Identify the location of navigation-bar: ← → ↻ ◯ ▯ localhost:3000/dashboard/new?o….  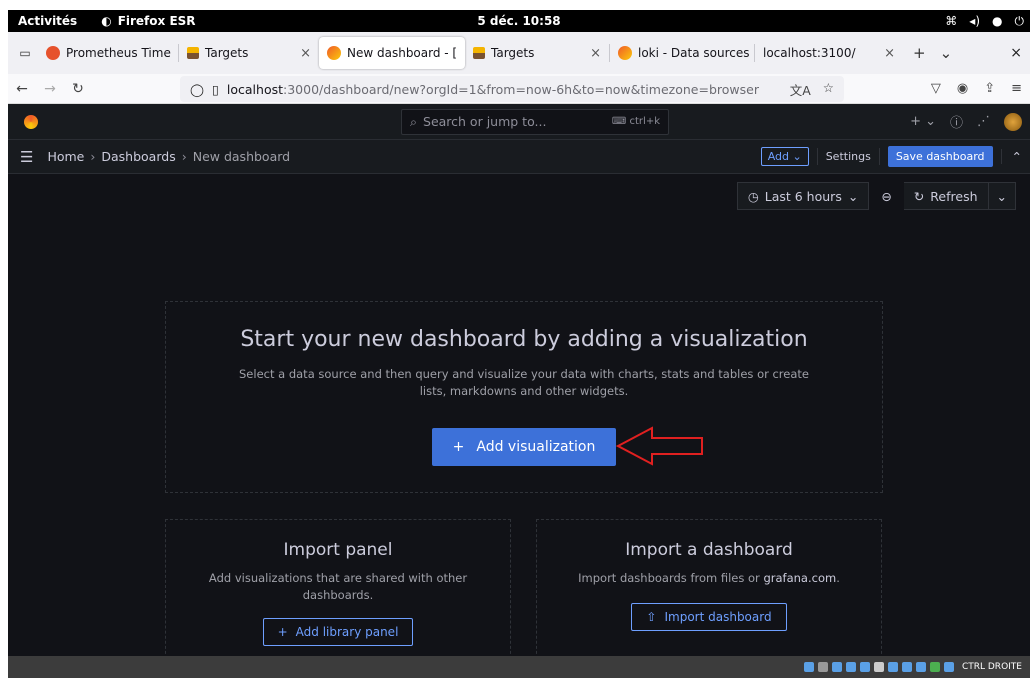
(519, 89).